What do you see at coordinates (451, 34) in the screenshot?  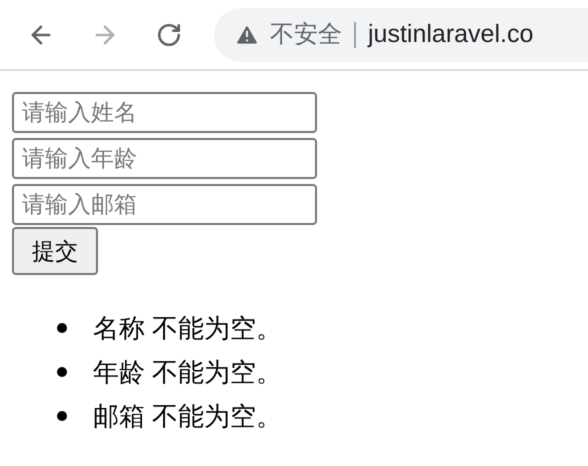 I see `url-text: justinlaravel.co` at bounding box center [451, 34].